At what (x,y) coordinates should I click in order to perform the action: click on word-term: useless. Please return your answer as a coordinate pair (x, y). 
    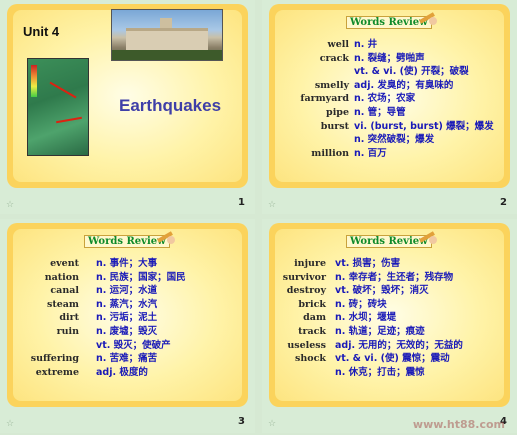
    Looking at the image, I should click on (306, 345).